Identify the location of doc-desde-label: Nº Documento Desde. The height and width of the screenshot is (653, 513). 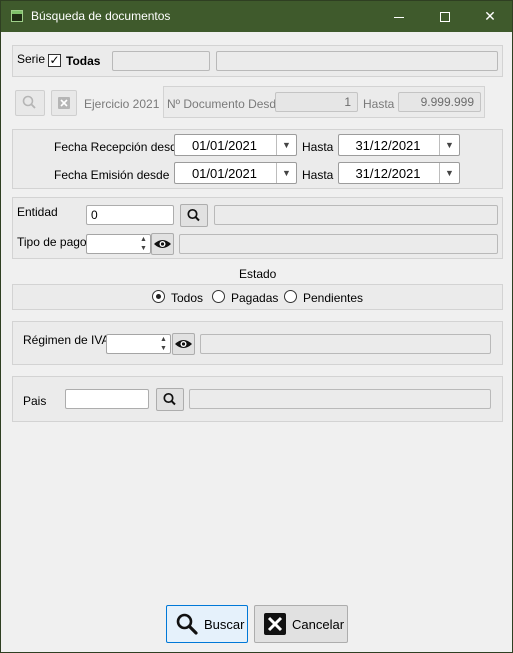
(225, 104).